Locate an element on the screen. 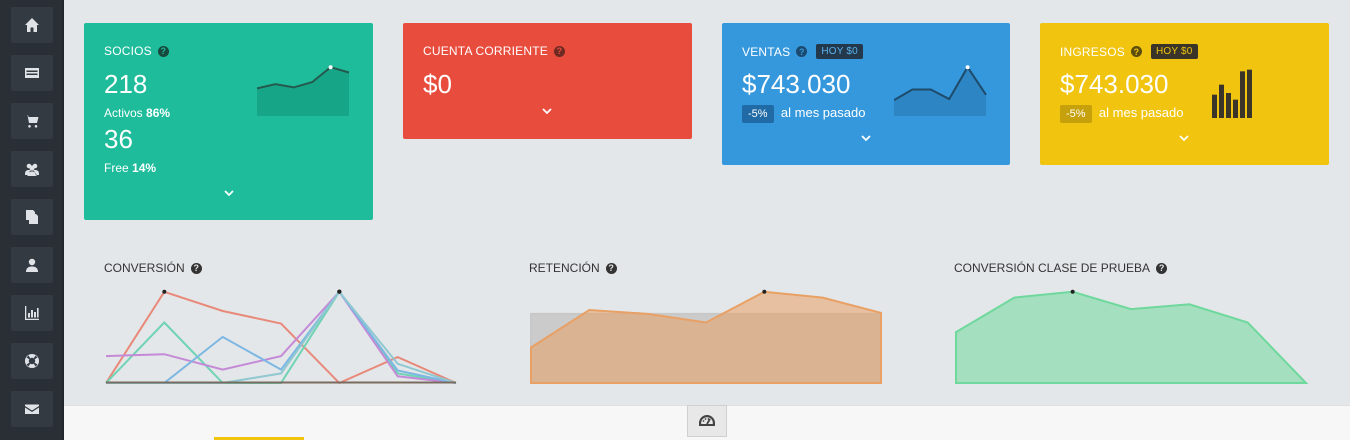  conversion-chart is located at coordinates (281, 337).